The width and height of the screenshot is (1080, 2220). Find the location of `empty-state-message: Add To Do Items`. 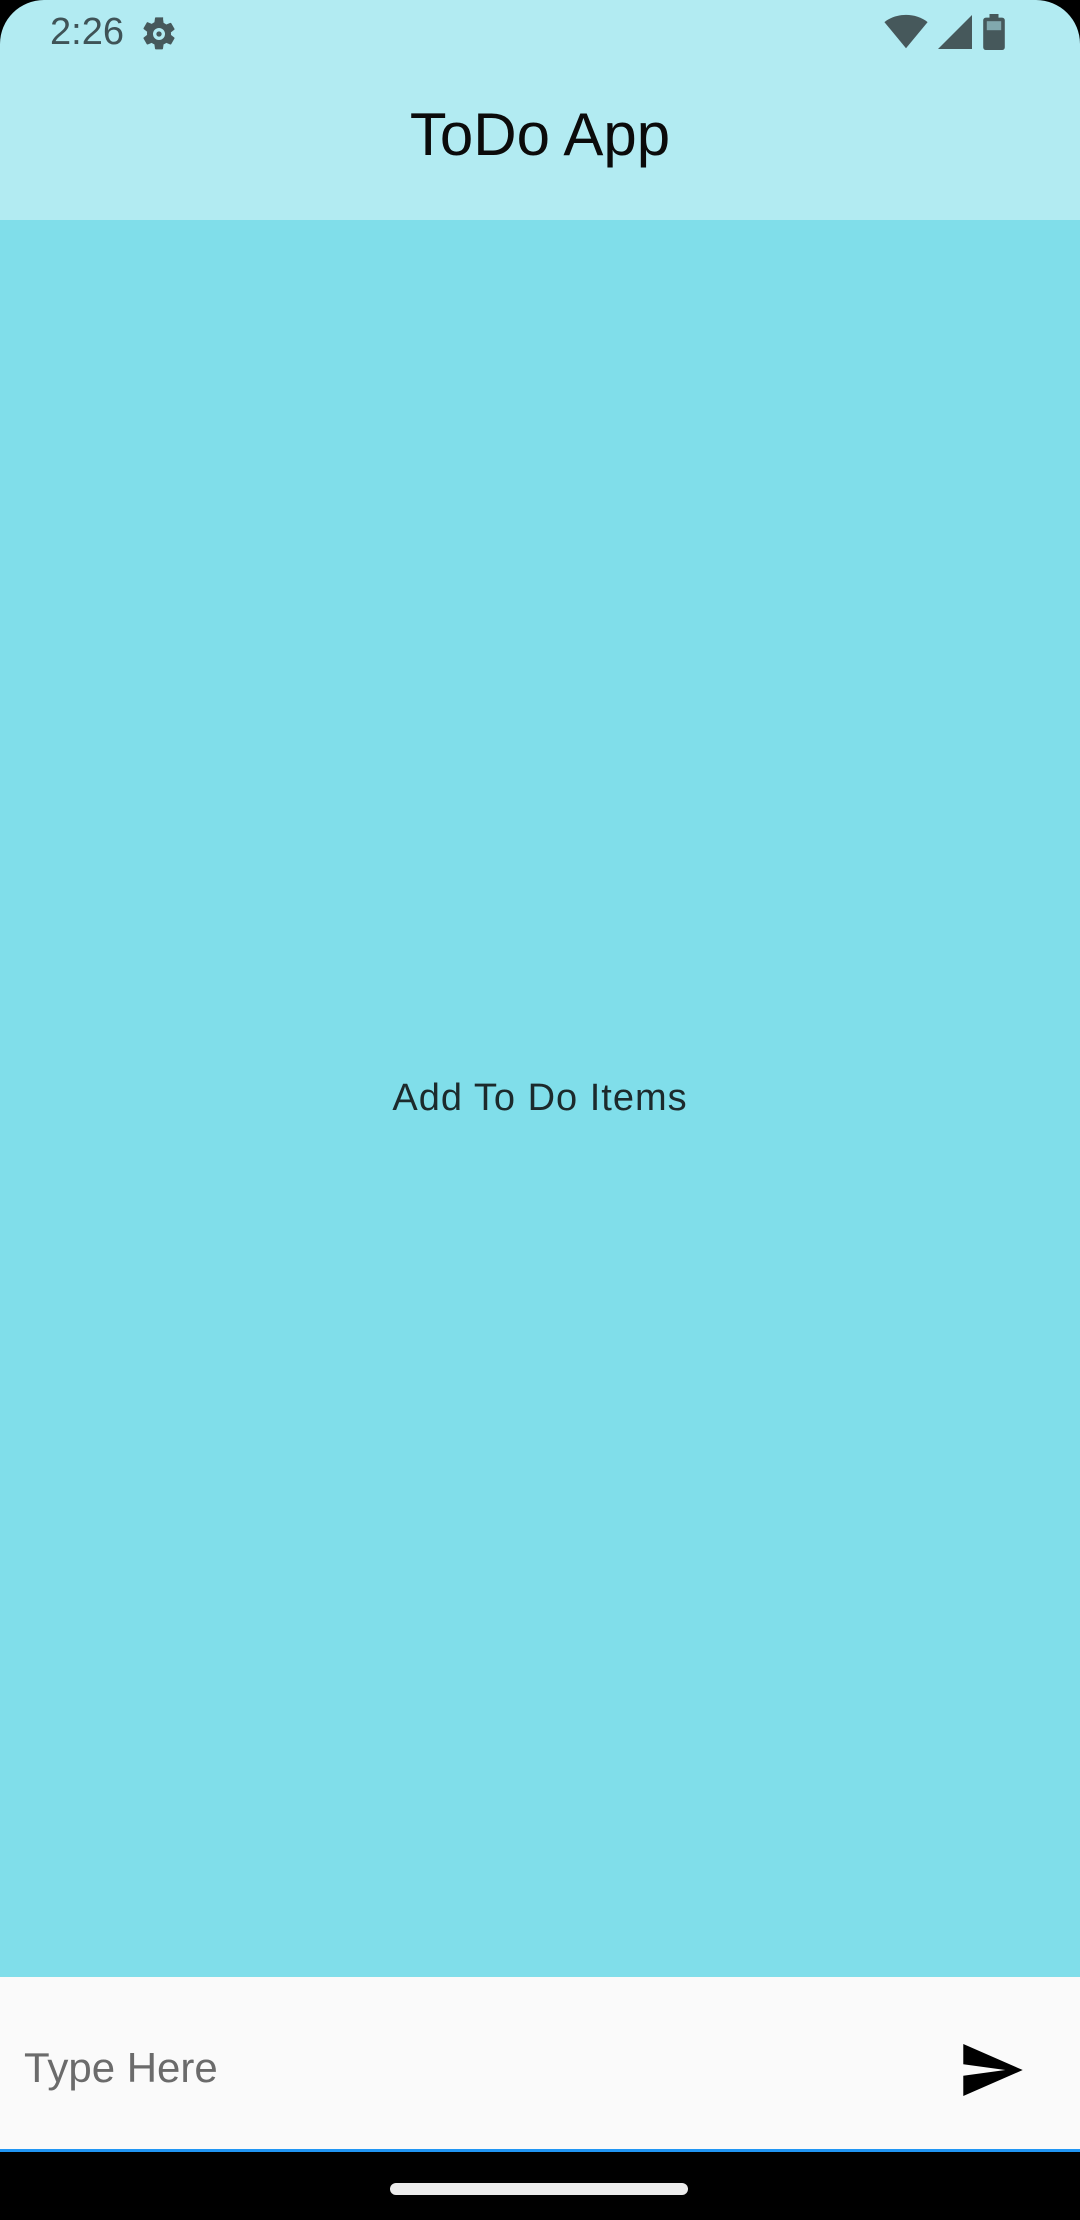

empty-state-message: Add To Do Items is located at coordinates (540, 1098).